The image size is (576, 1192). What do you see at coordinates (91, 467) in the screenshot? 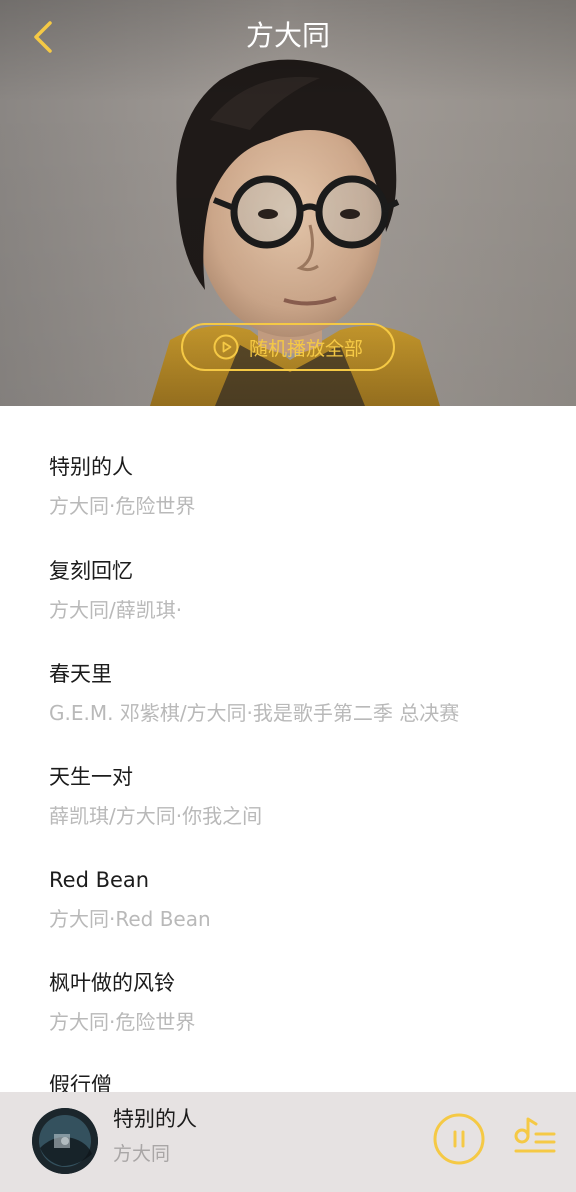
I see `song-title: 特别的人` at bounding box center [91, 467].